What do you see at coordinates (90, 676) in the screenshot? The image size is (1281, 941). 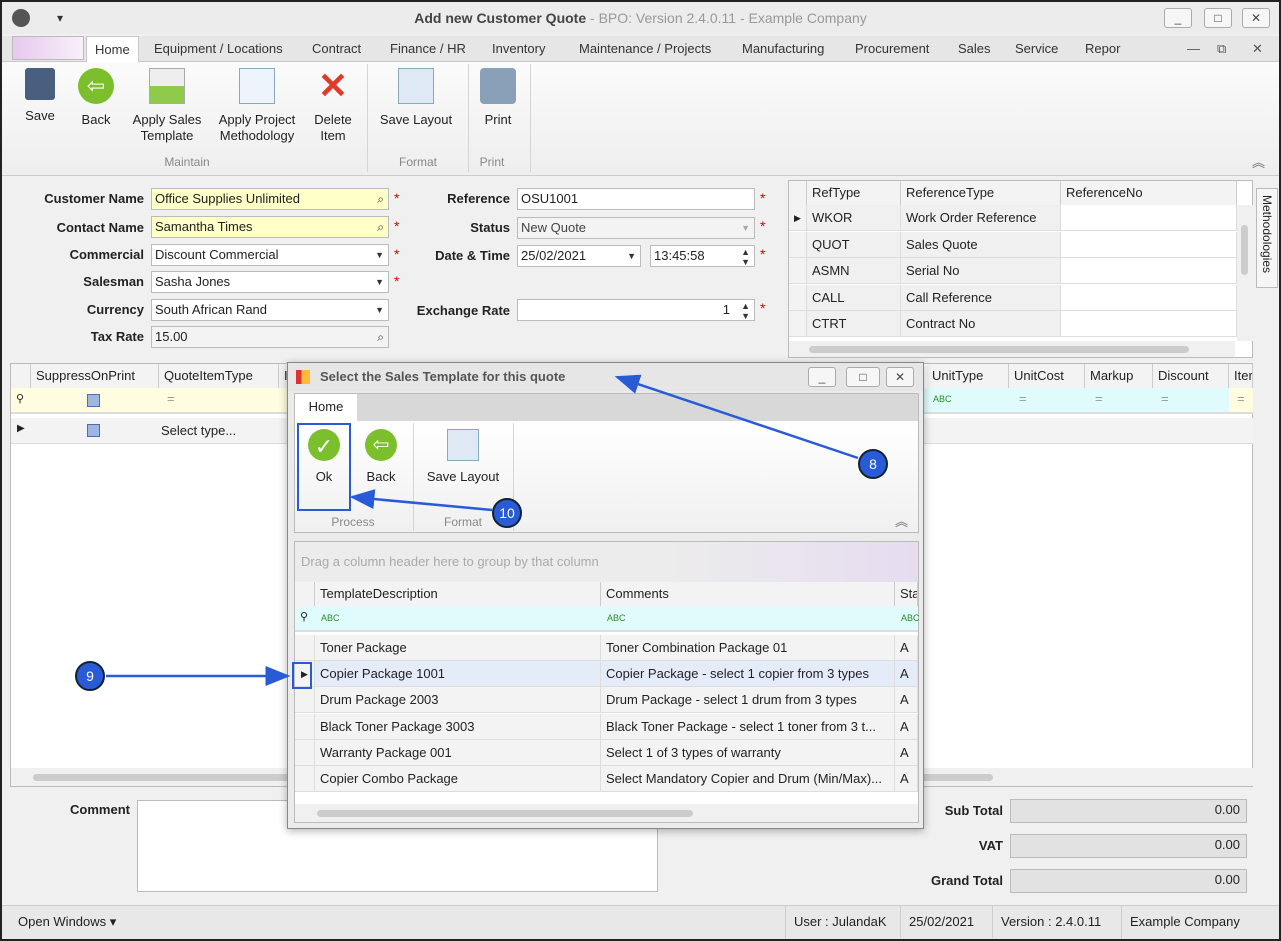 I see `annotation-marker-9: 9` at bounding box center [90, 676].